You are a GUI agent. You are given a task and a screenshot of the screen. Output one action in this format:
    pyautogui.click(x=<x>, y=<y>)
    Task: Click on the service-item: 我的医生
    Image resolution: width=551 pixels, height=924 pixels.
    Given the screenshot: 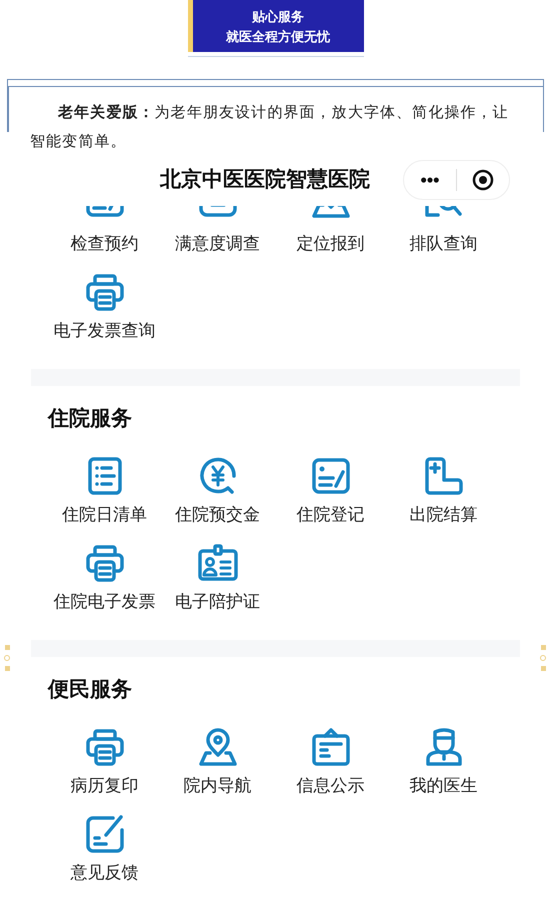 What is the action you would take?
    pyautogui.click(x=443, y=762)
    